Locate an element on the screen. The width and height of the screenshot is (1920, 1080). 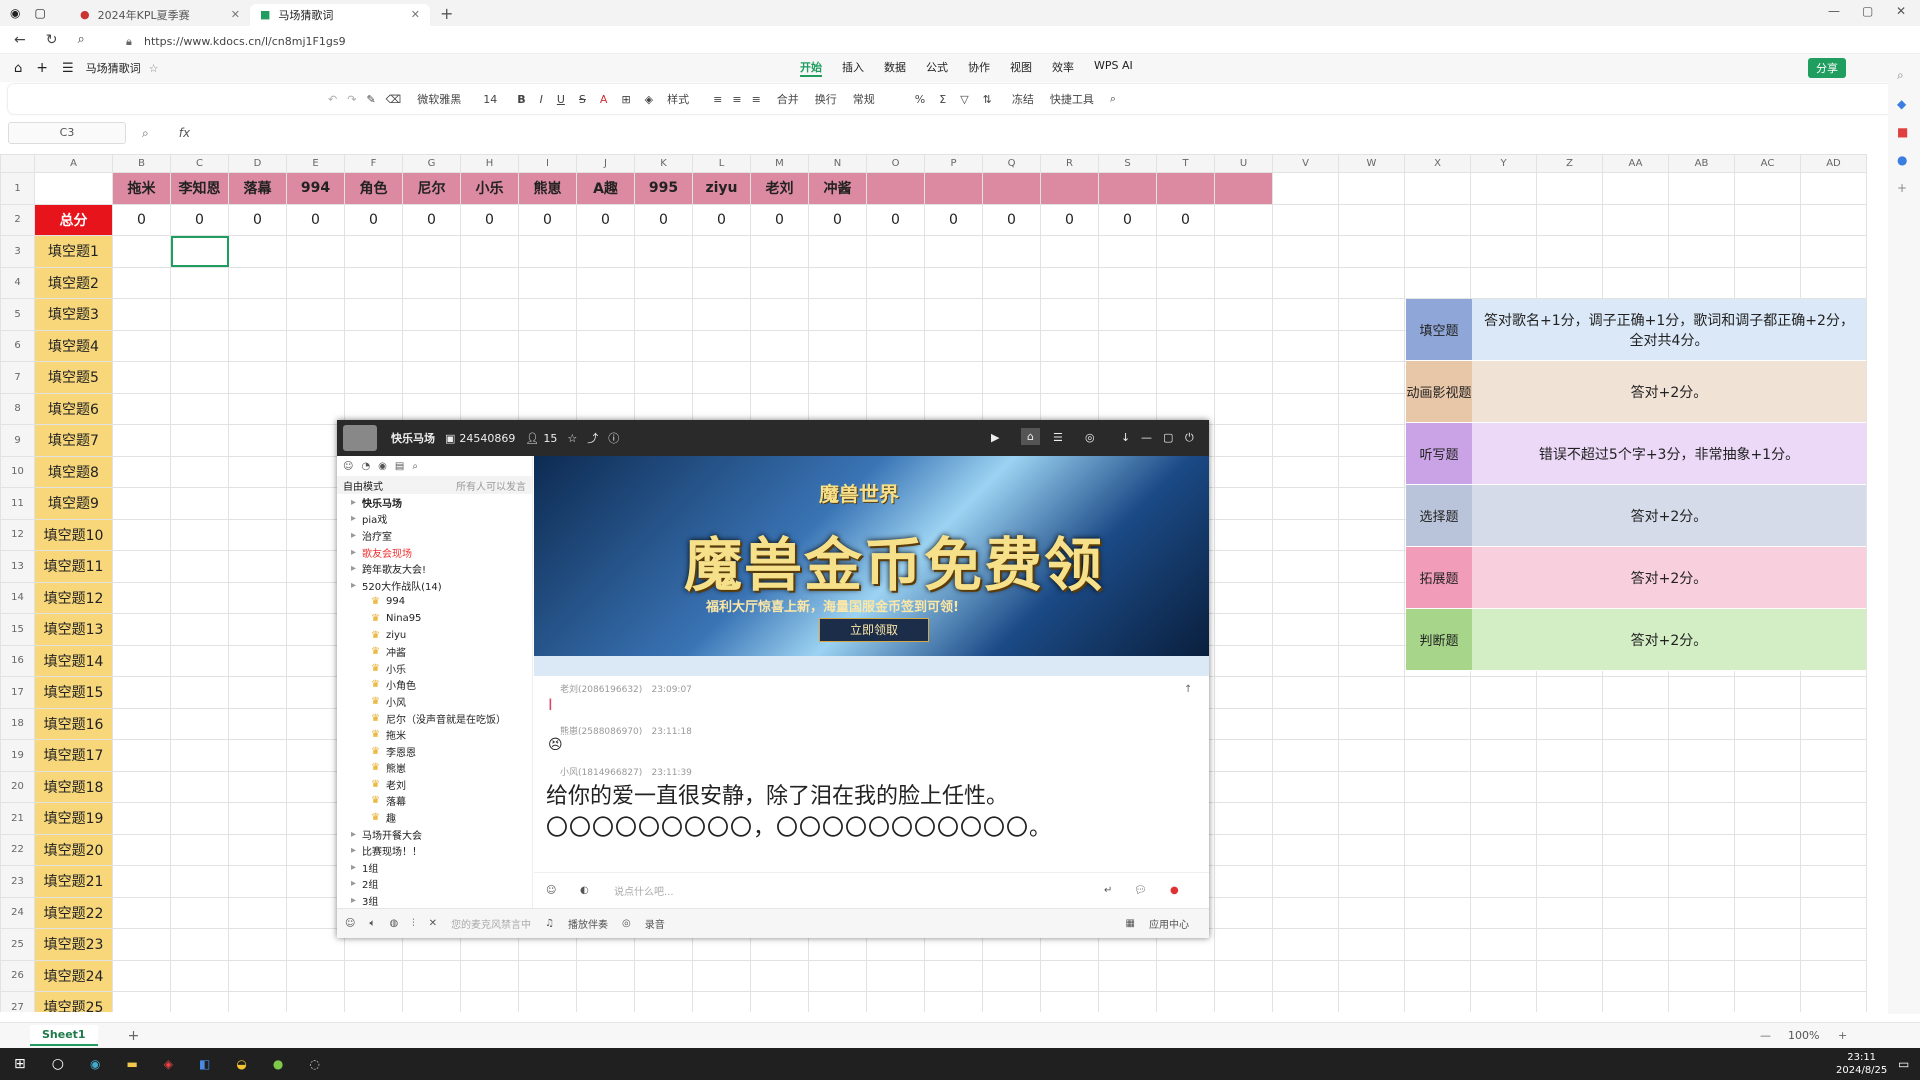
channel-member: ♛ 冲酱 is located at coordinates (434, 651).